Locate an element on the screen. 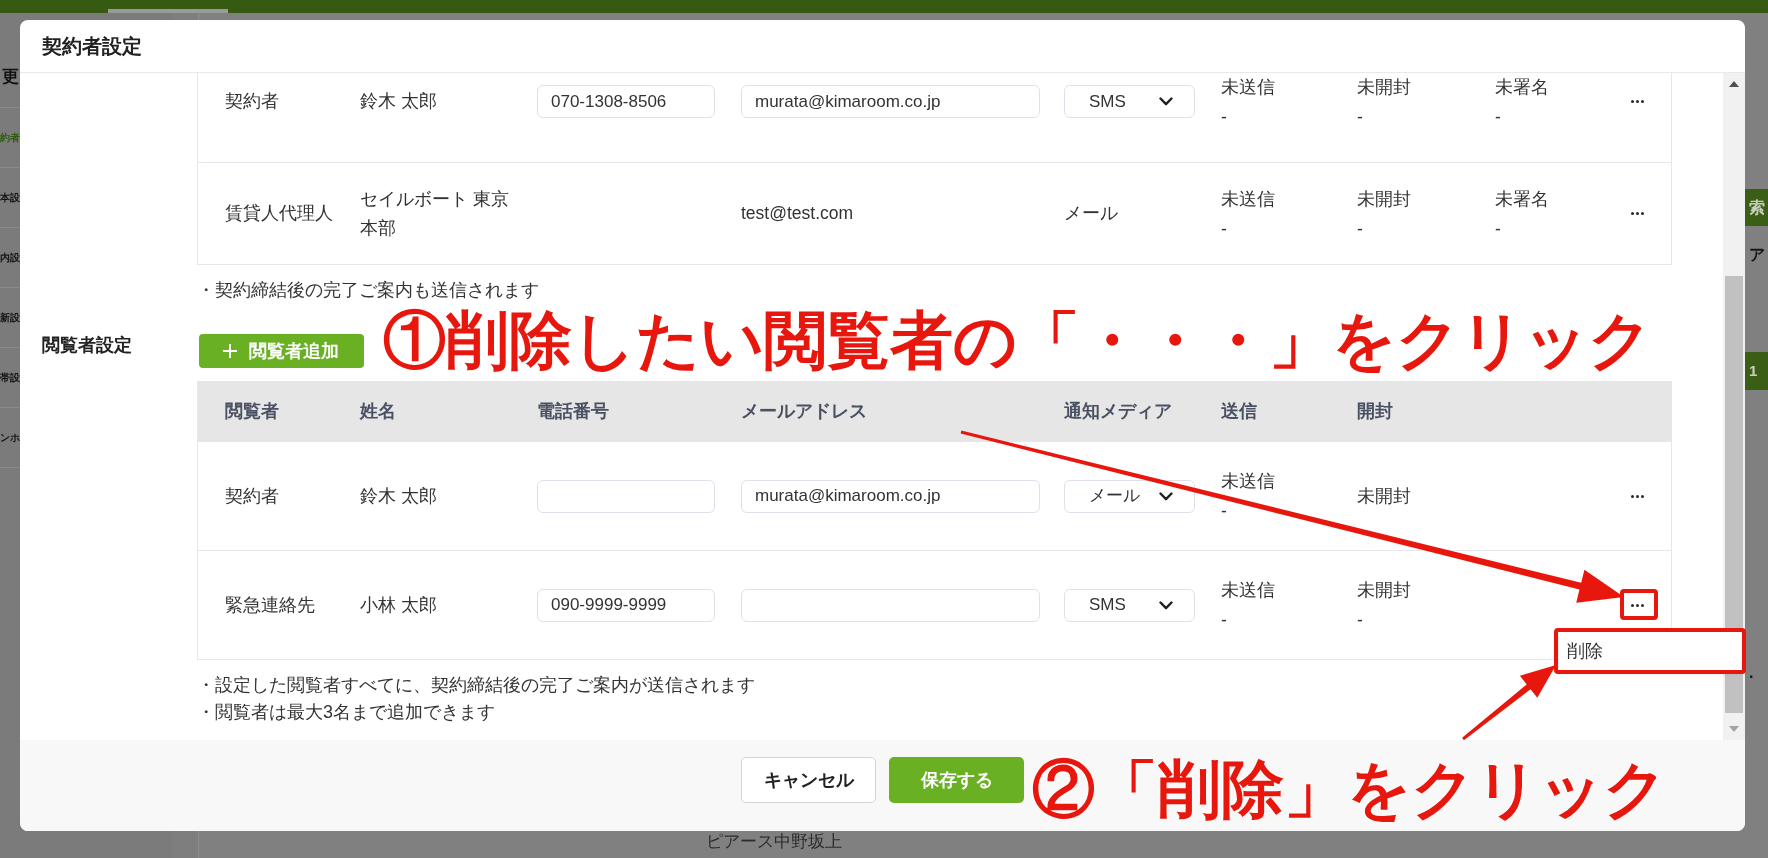 The height and width of the screenshot is (858, 1768). search-button: 索 is located at coordinates (1756, 207).